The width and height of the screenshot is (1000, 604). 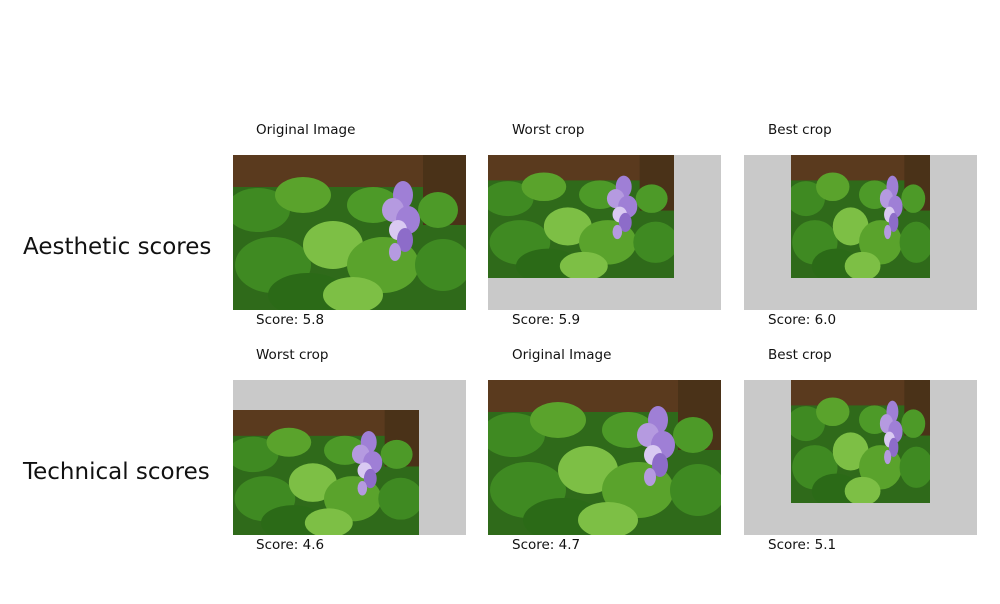 I want to click on row-label-technical: Technical scores, so click(x=116, y=472).